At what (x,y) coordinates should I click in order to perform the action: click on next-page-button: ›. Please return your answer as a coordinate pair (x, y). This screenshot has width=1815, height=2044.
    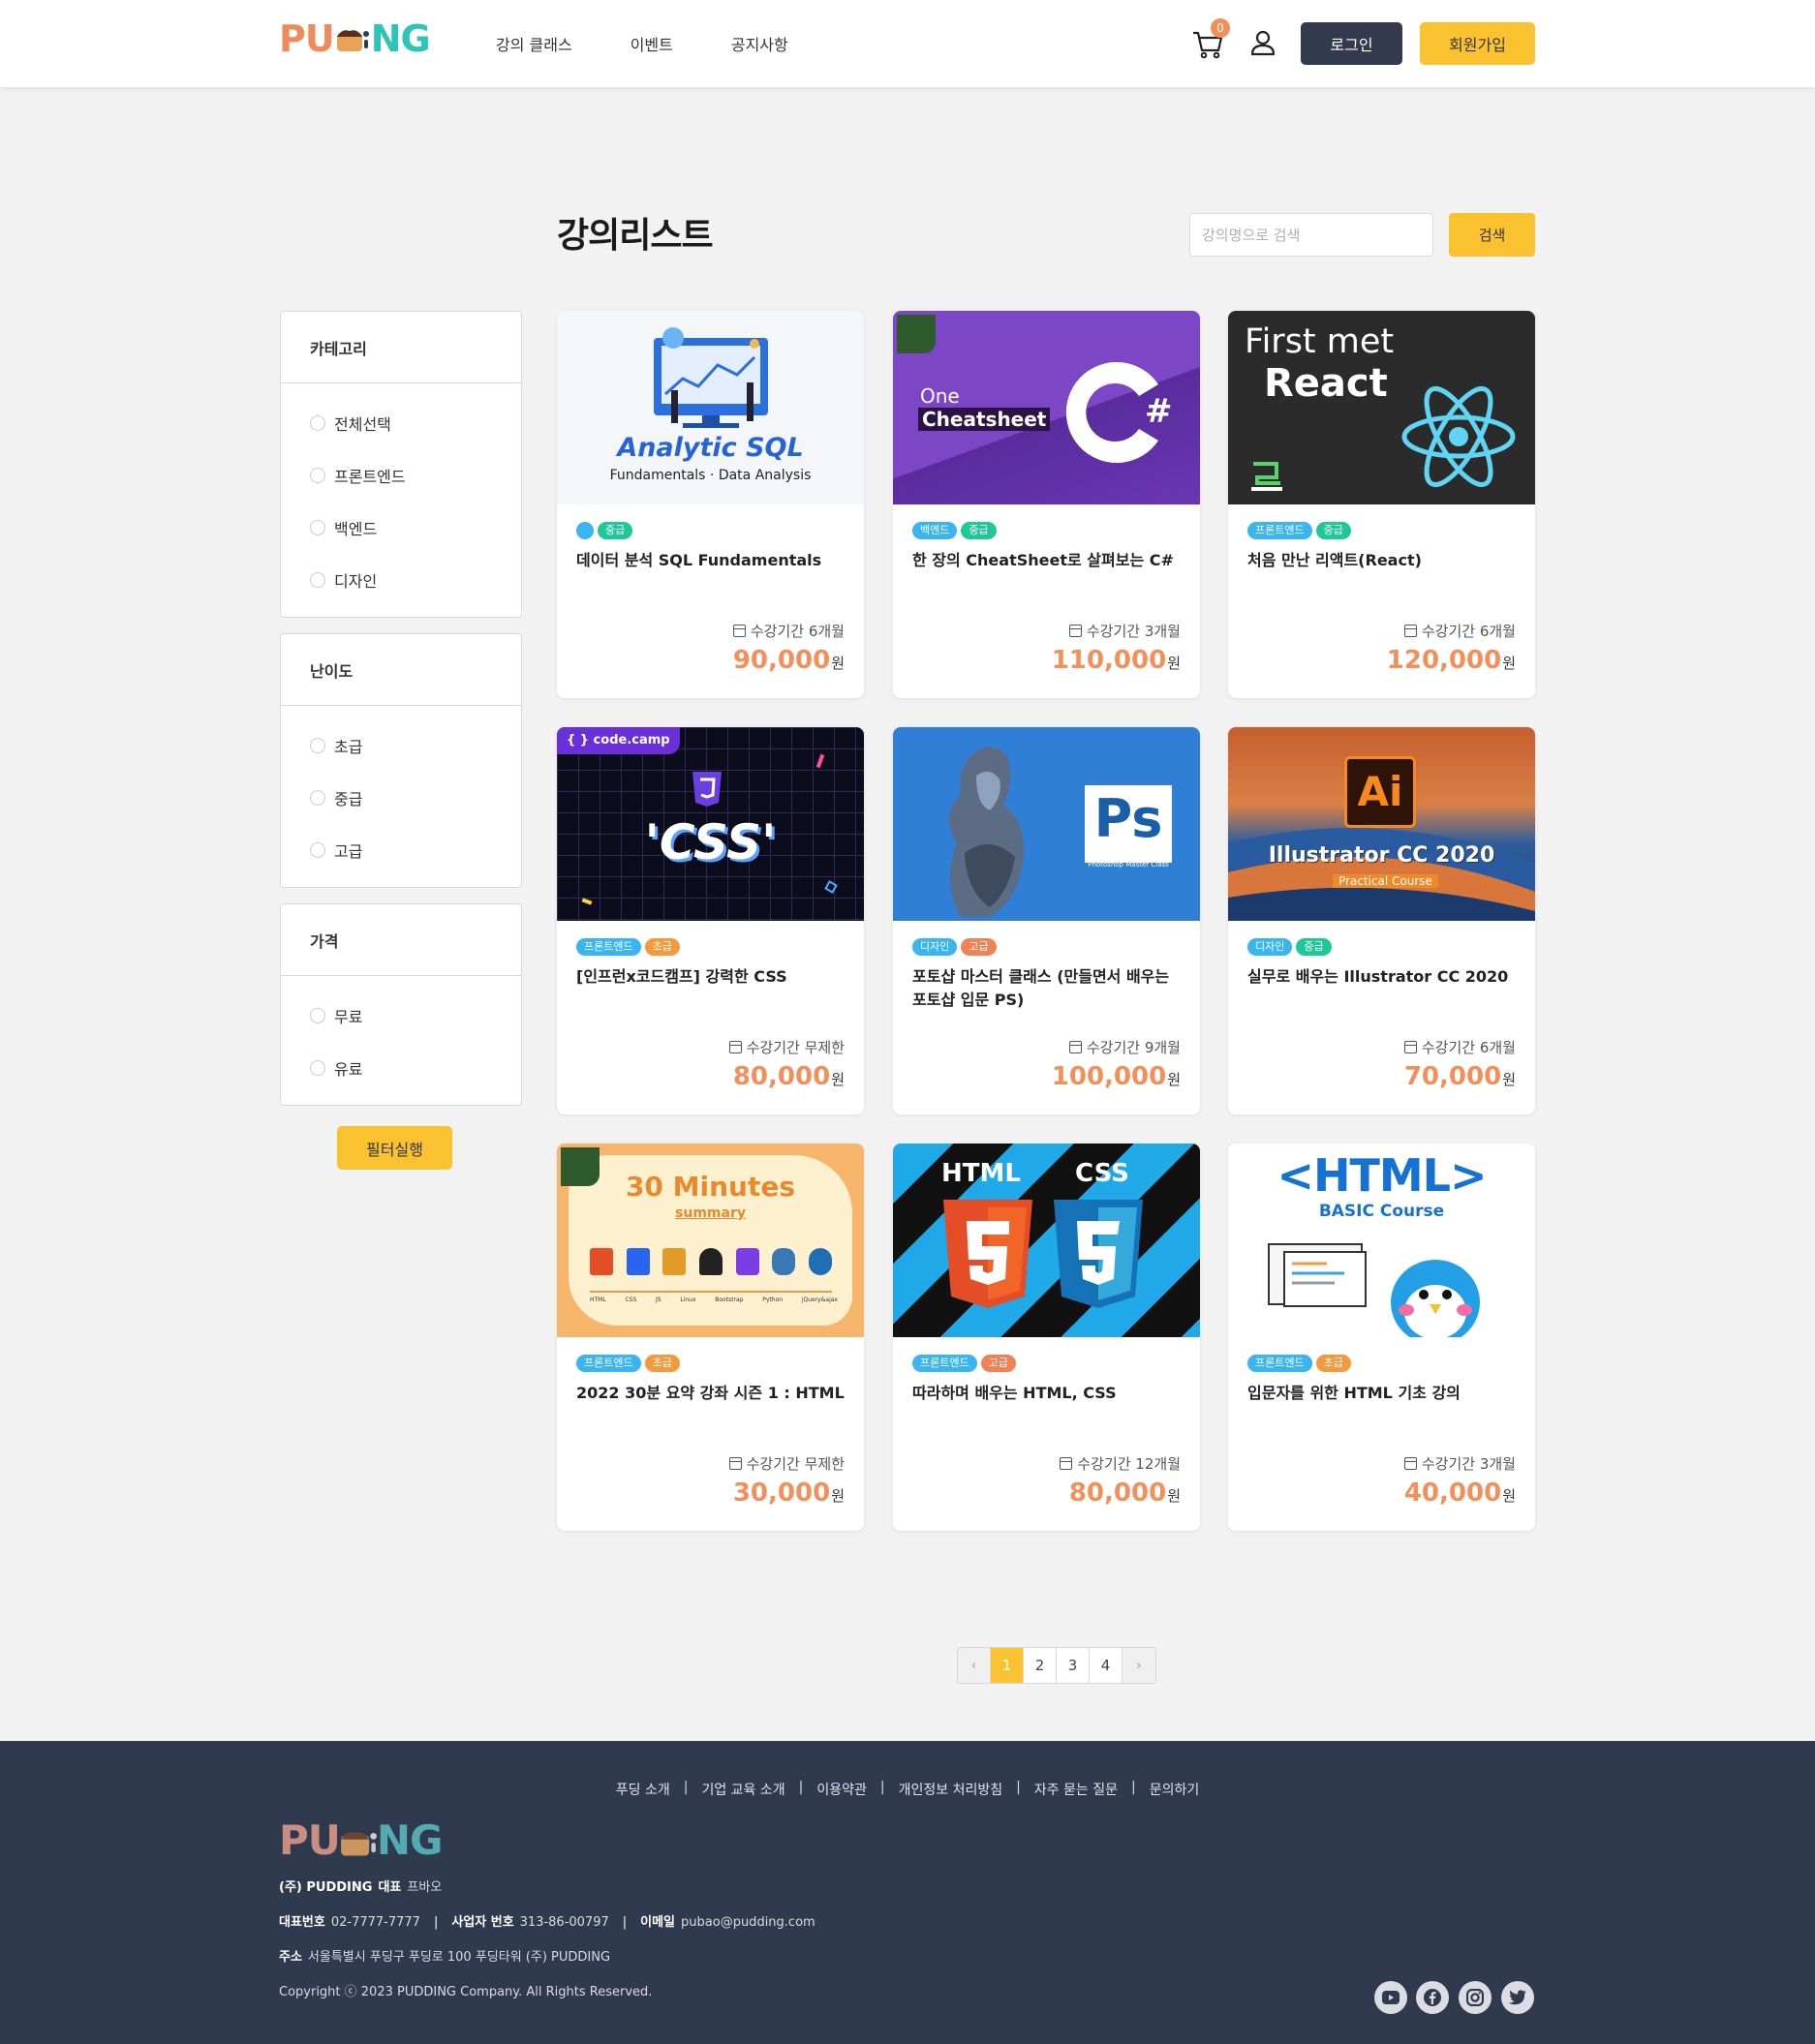
    Looking at the image, I should click on (1139, 1665).